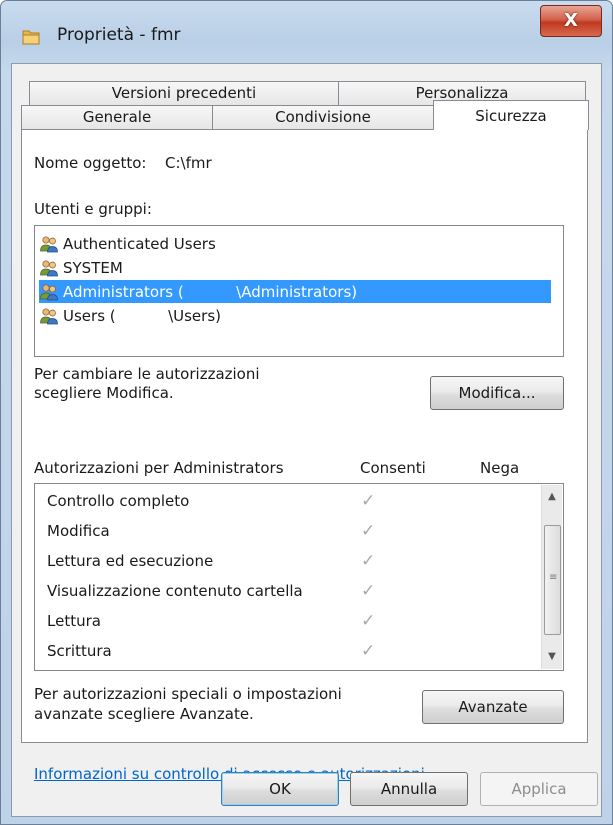 The height and width of the screenshot is (825, 613). Describe the element at coordinates (552, 657) in the screenshot. I see `scroll-down-arrow-icon: ▼` at that location.